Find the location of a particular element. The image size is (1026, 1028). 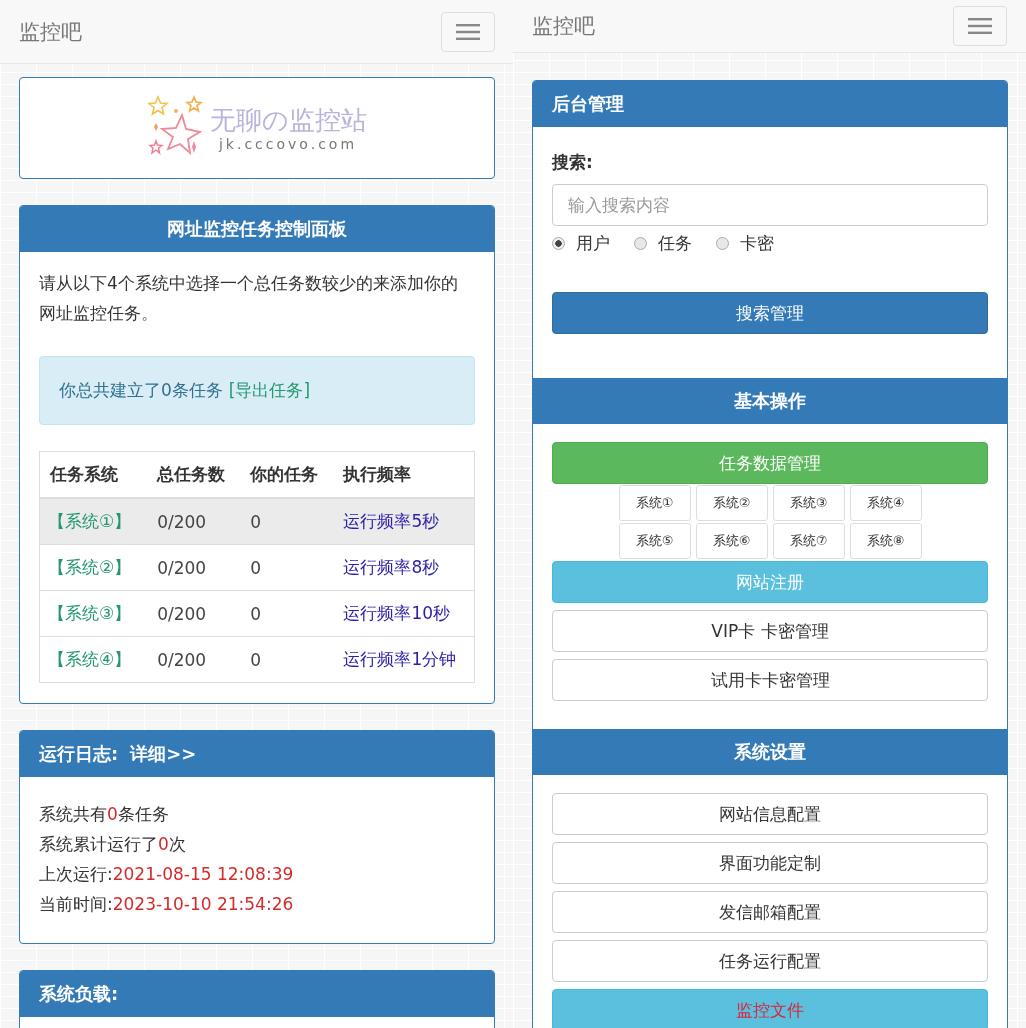

panel-title: 基本操作 is located at coordinates (770, 401).